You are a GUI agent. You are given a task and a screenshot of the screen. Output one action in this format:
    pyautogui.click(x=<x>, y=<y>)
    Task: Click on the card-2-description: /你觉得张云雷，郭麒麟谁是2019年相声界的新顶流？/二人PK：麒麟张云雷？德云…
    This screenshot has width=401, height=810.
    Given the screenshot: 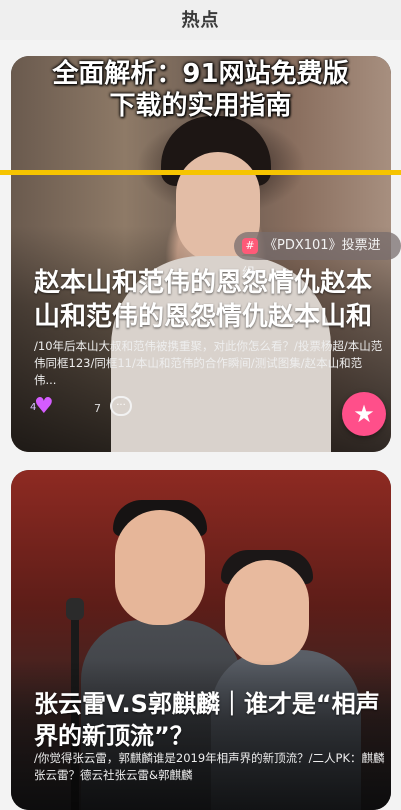 What is the action you would take?
    pyautogui.click(x=209, y=766)
    